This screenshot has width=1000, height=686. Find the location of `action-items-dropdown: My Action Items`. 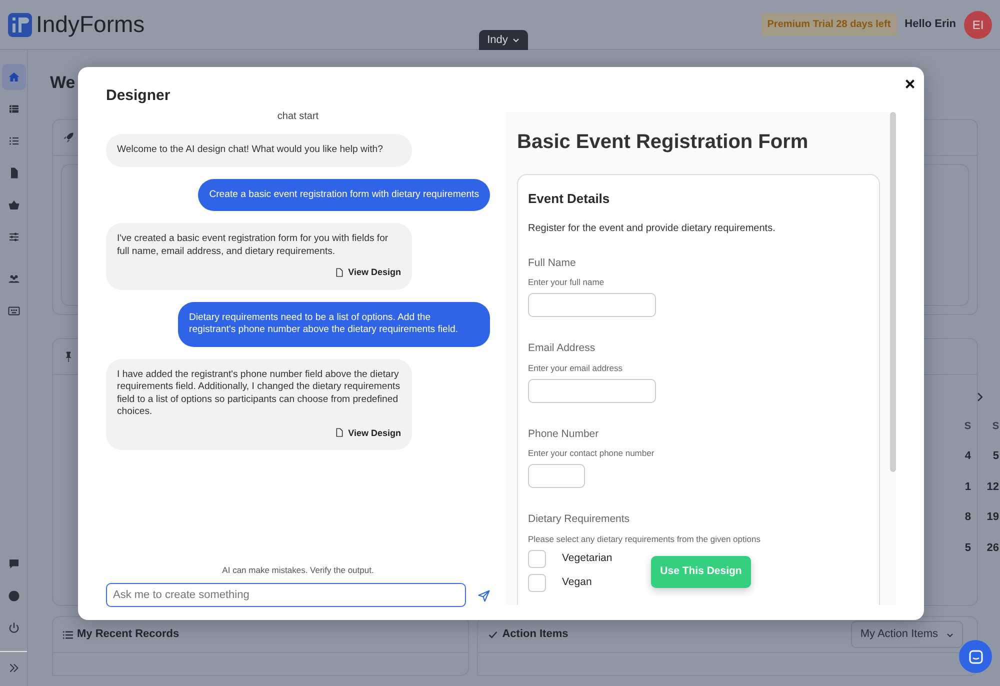

action-items-dropdown: My Action Items is located at coordinates (907, 634).